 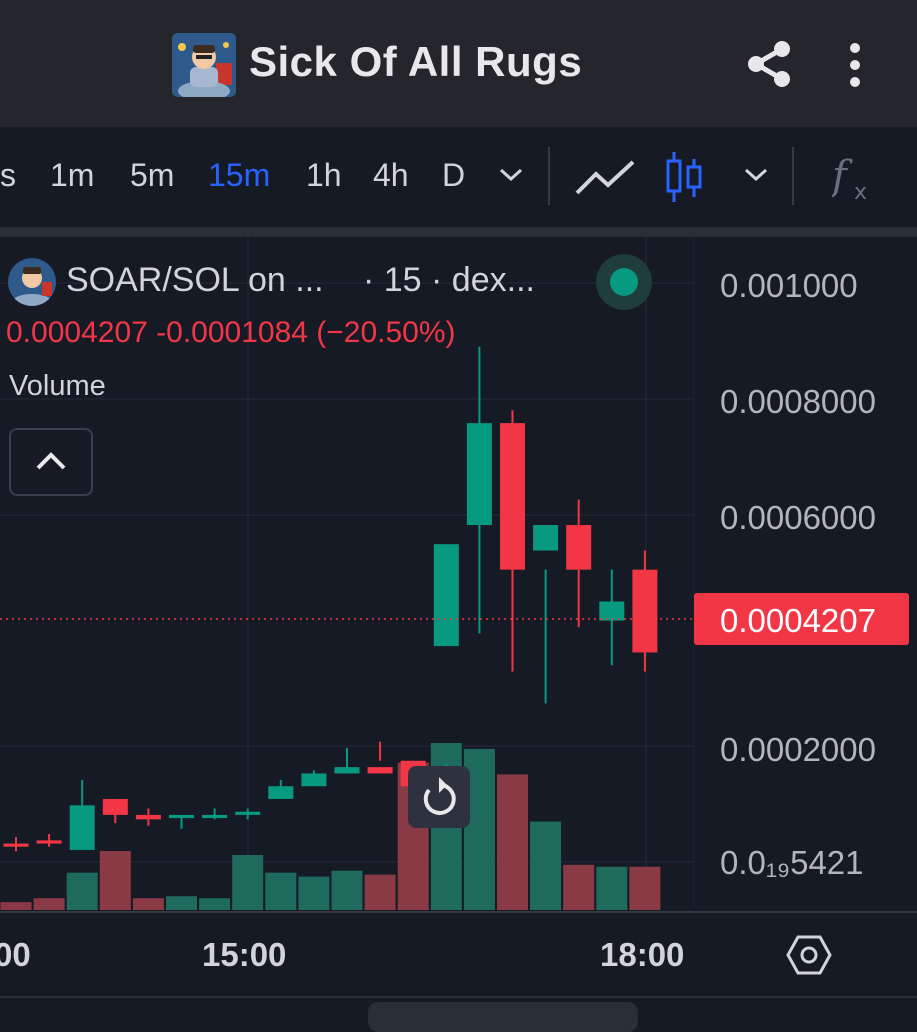 What do you see at coordinates (324, 175) in the screenshot?
I see `timeframe-1h: 1h` at bounding box center [324, 175].